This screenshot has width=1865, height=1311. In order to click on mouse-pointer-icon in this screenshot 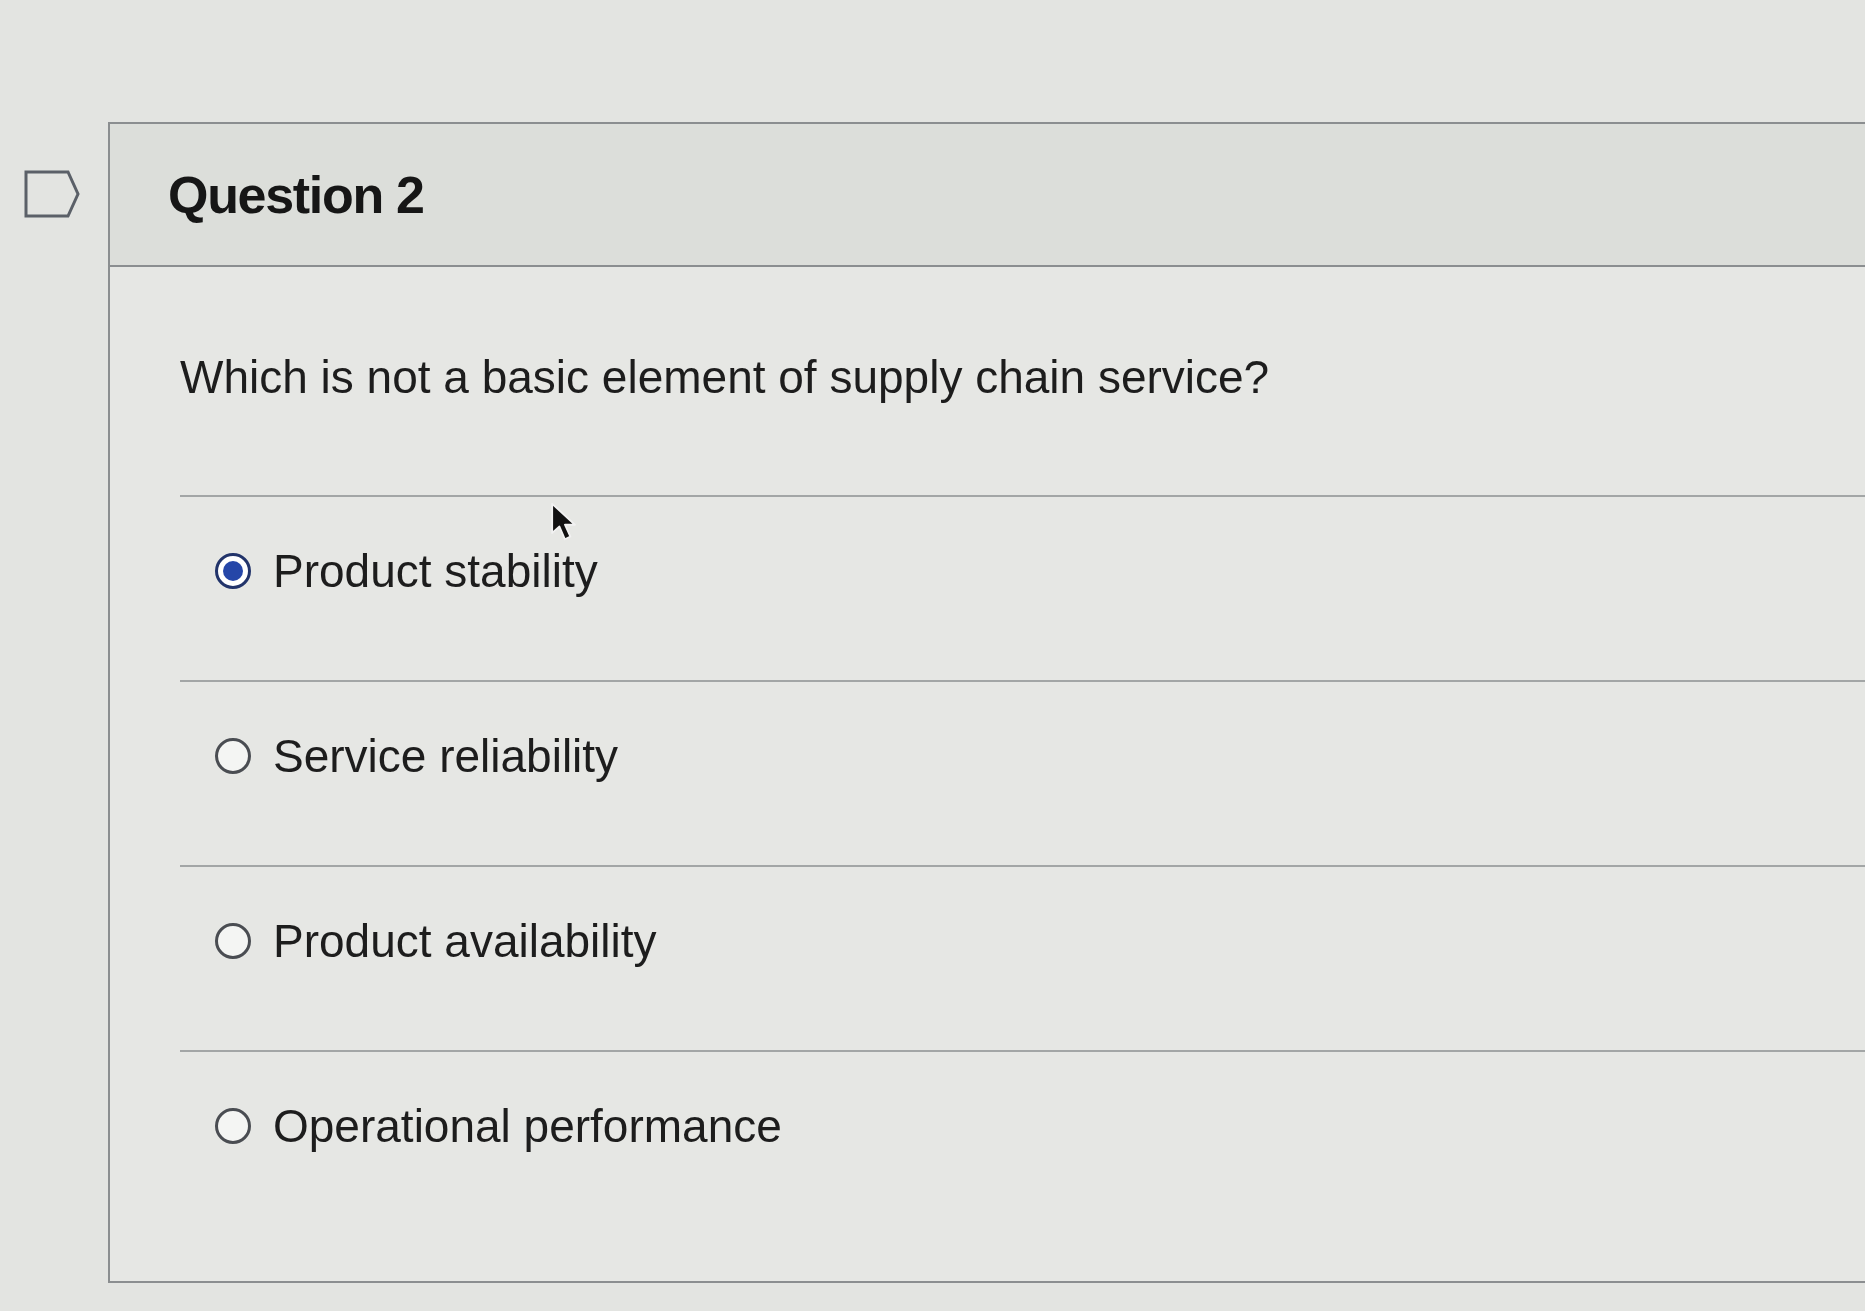, I will do `click(564, 522)`.